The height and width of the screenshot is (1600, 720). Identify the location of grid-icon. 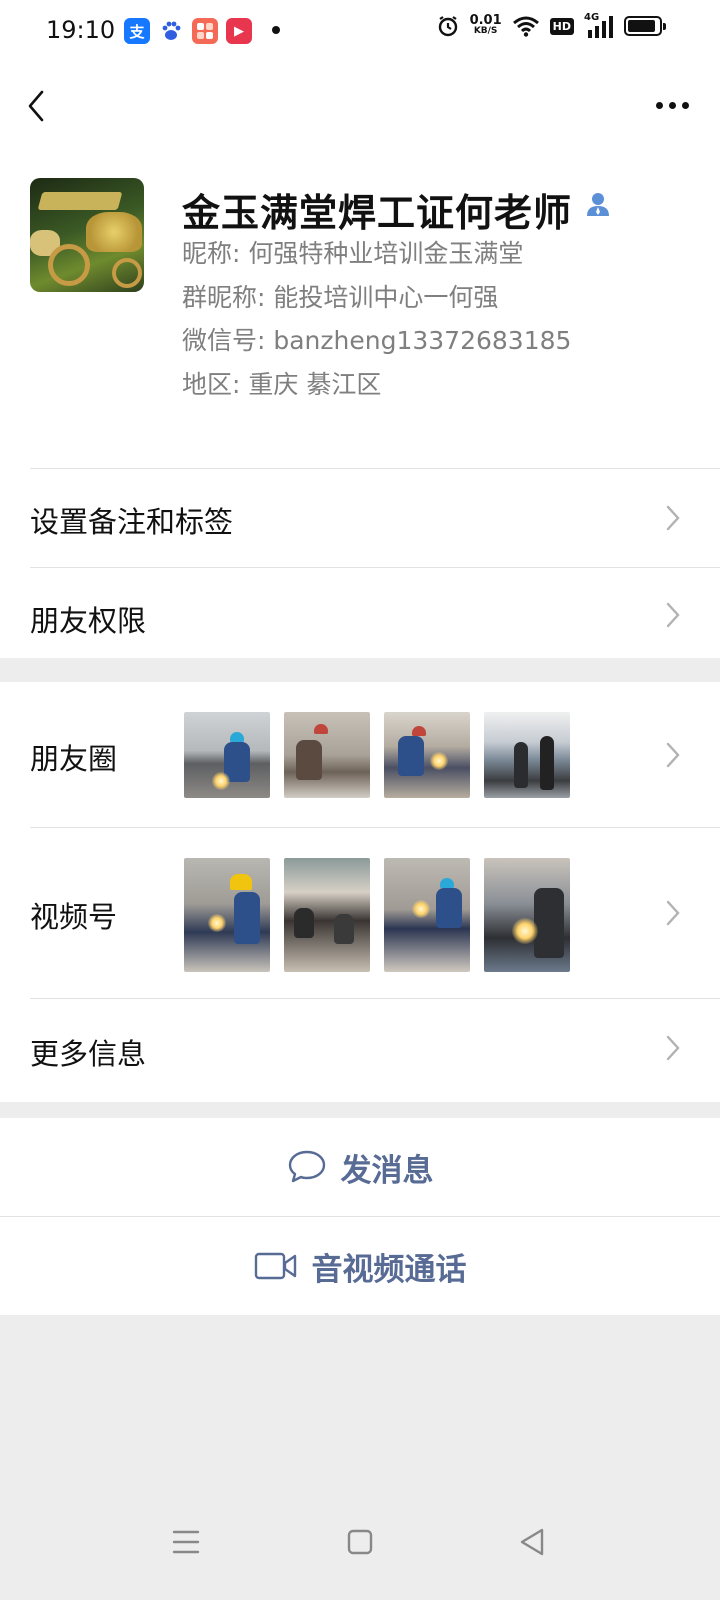
(205, 31).